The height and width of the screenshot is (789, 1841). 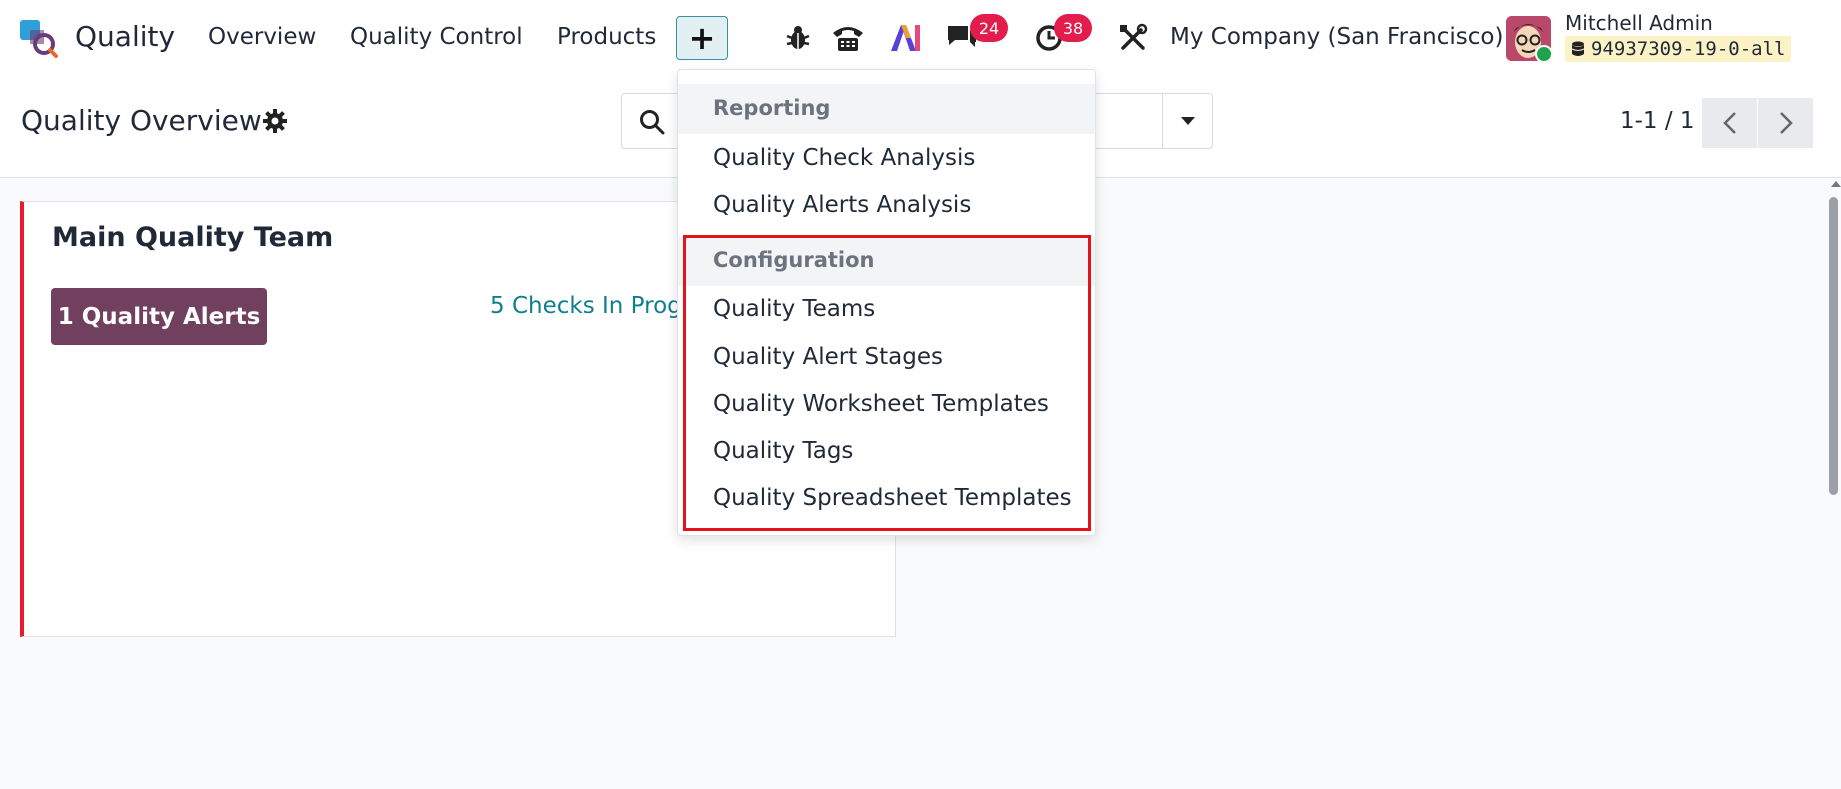 I want to click on phone-icon, so click(x=848, y=38).